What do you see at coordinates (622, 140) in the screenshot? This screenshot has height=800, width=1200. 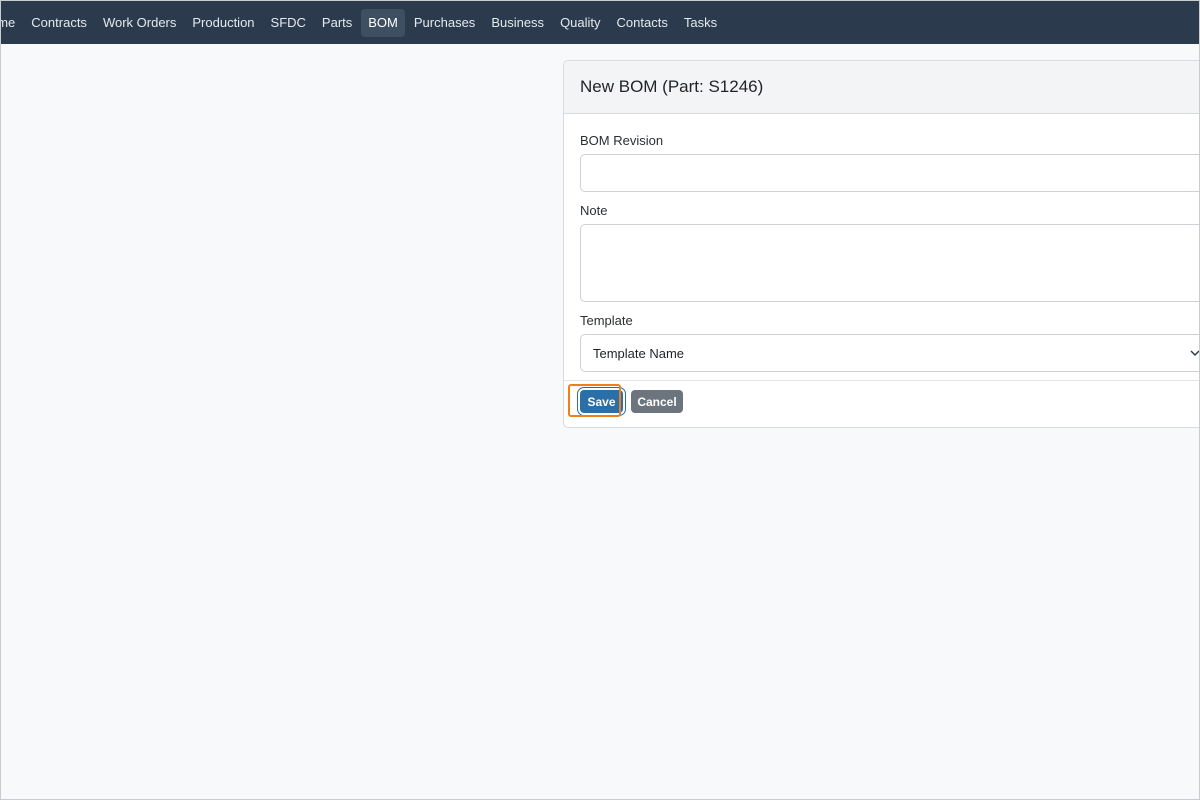 I see `bom-revision-label: BOM Revision` at bounding box center [622, 140].